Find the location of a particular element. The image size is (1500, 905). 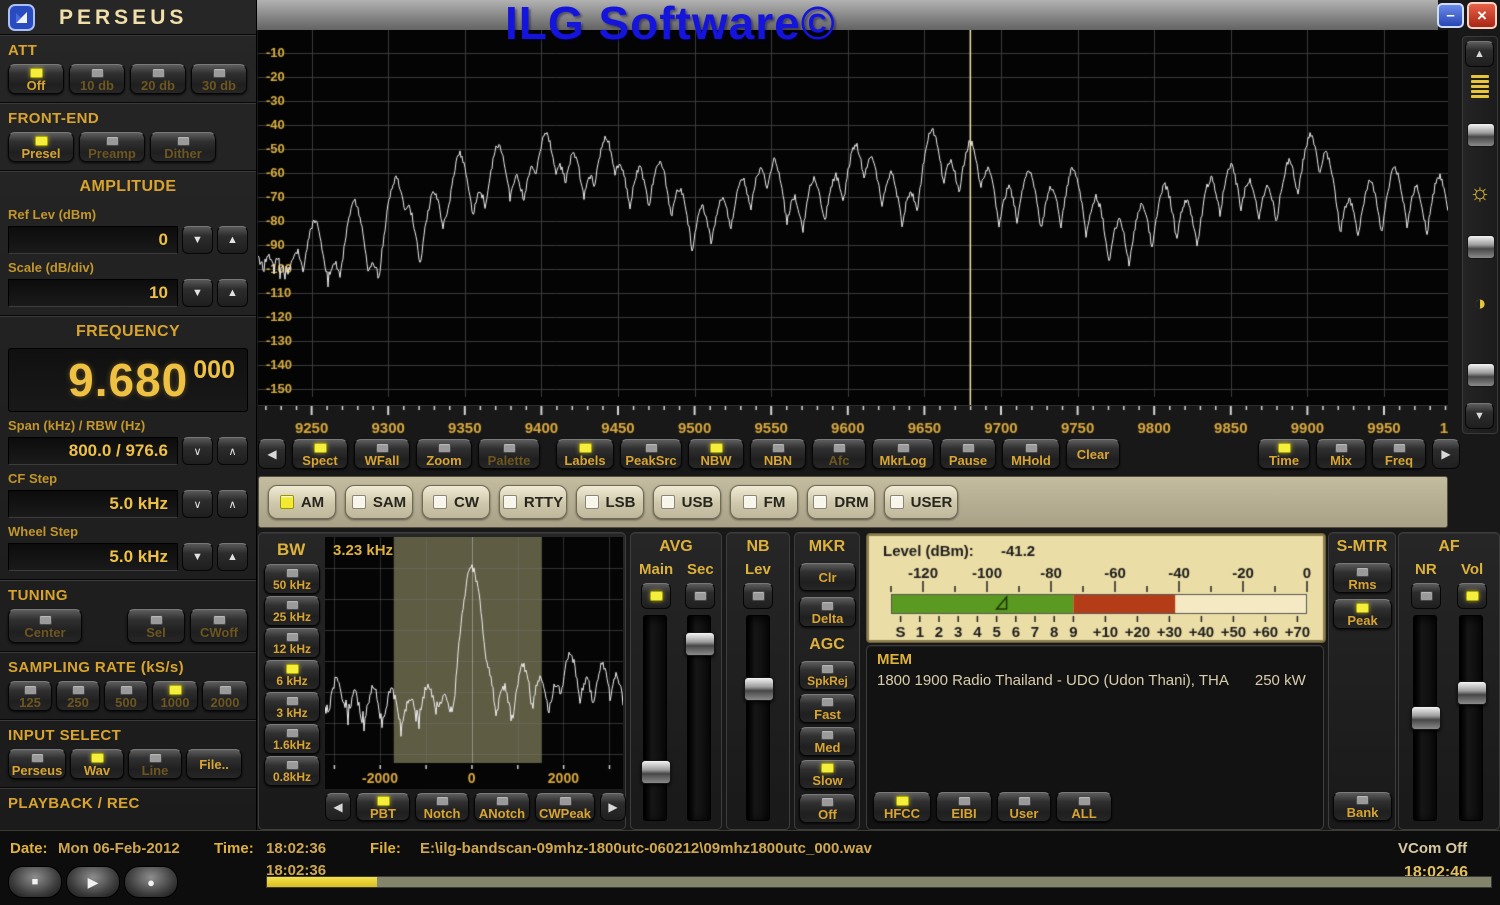

att-off-button: Off is located at coordinates (36, 79).